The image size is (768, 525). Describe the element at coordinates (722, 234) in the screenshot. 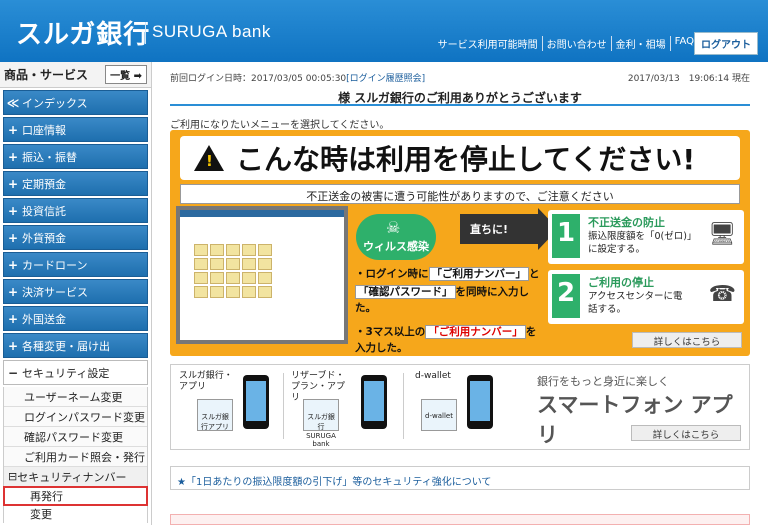

I see `computer-icon: 🖥` at that location.